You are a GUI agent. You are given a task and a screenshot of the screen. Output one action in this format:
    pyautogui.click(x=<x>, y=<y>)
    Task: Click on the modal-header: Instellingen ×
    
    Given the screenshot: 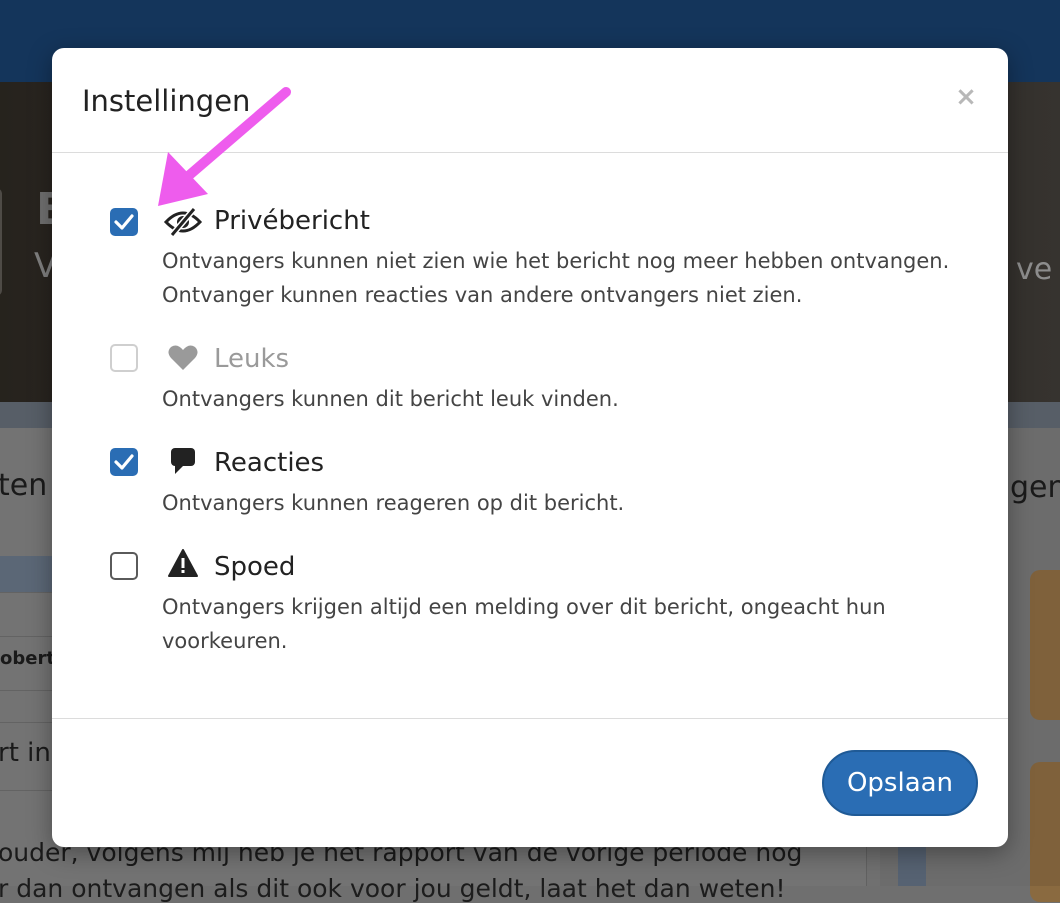 What is the action you would take?
    pyautogui.click(x=530, y=100)
    